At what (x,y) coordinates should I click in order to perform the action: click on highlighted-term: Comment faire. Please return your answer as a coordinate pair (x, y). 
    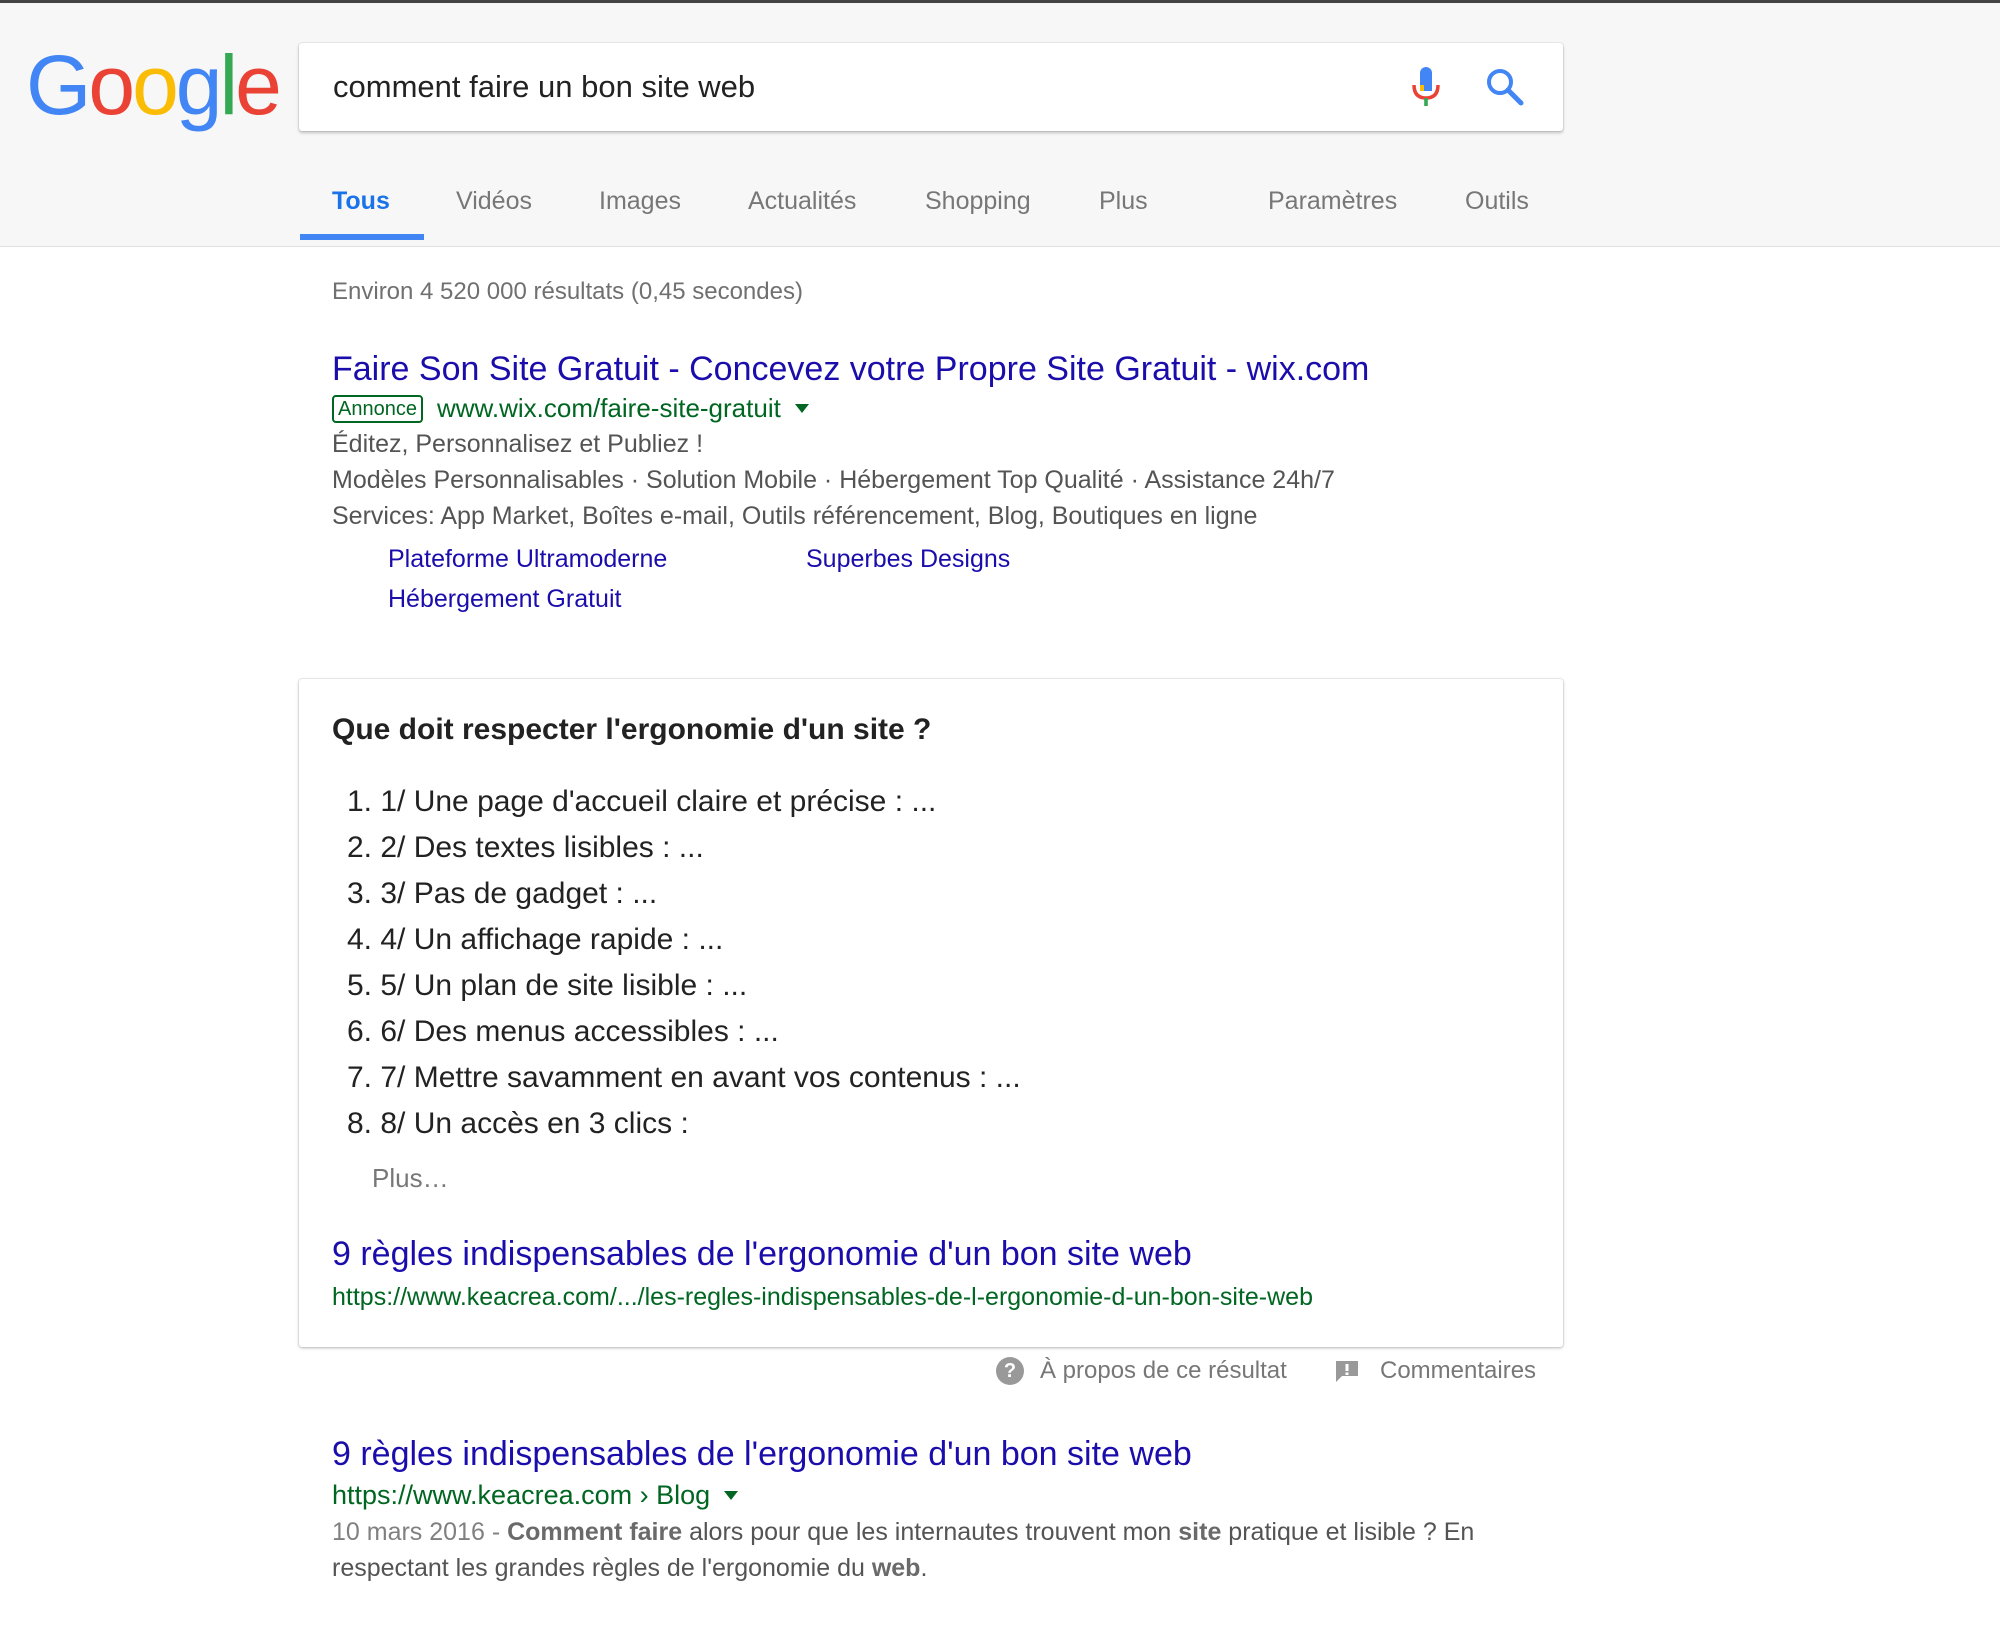
    Looking at the image, I should click on (595, 1532).